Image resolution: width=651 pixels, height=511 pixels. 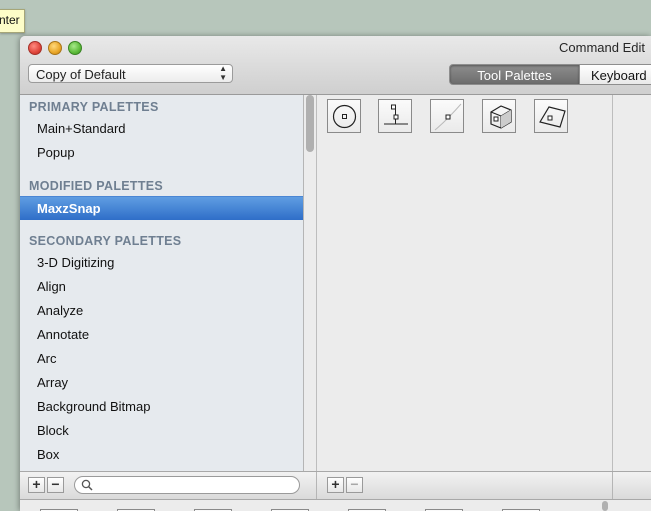 I want to click on mode-segmented-control: Tool Palettes Keyboard, so click(x=550, y=74).